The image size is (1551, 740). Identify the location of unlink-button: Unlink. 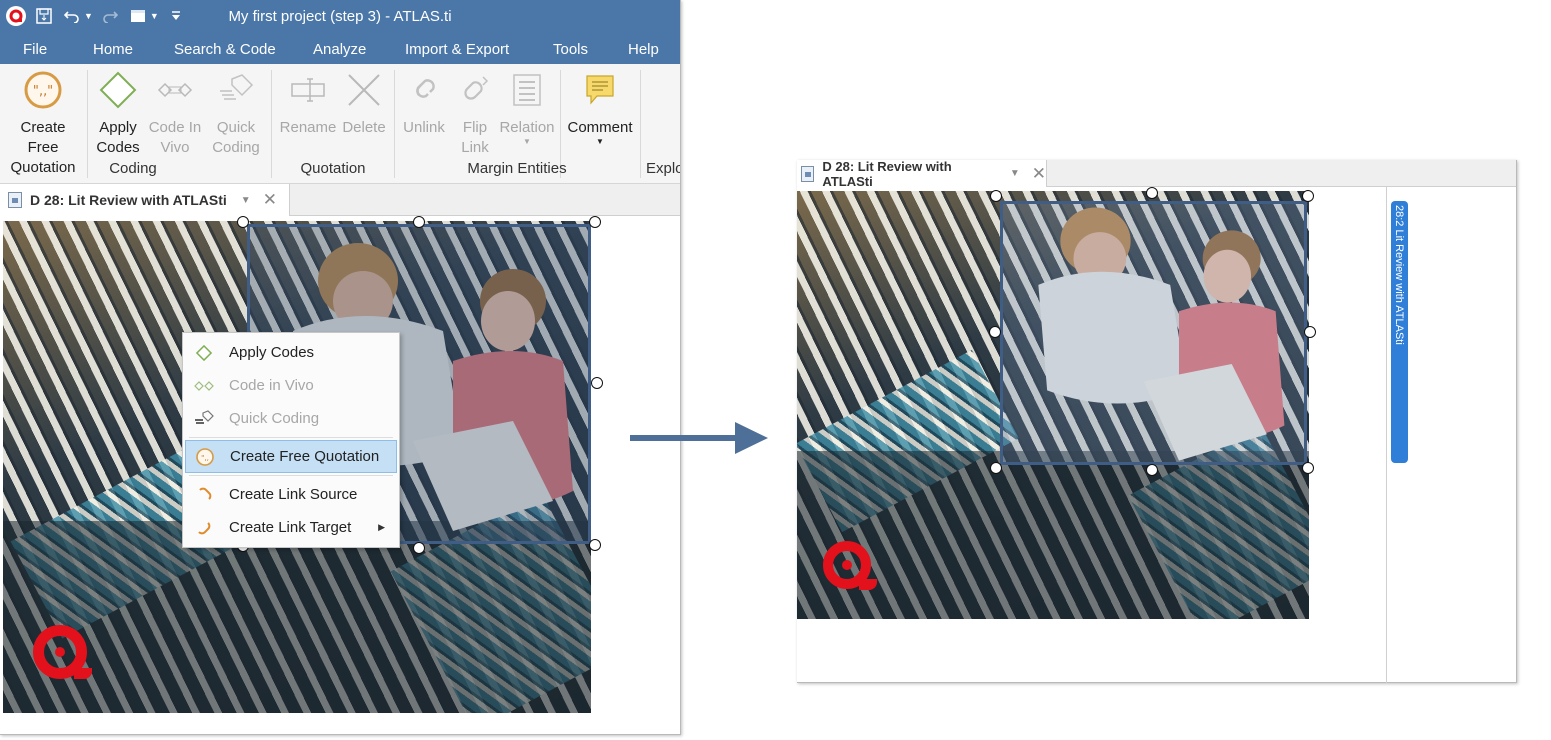
(424, 104).